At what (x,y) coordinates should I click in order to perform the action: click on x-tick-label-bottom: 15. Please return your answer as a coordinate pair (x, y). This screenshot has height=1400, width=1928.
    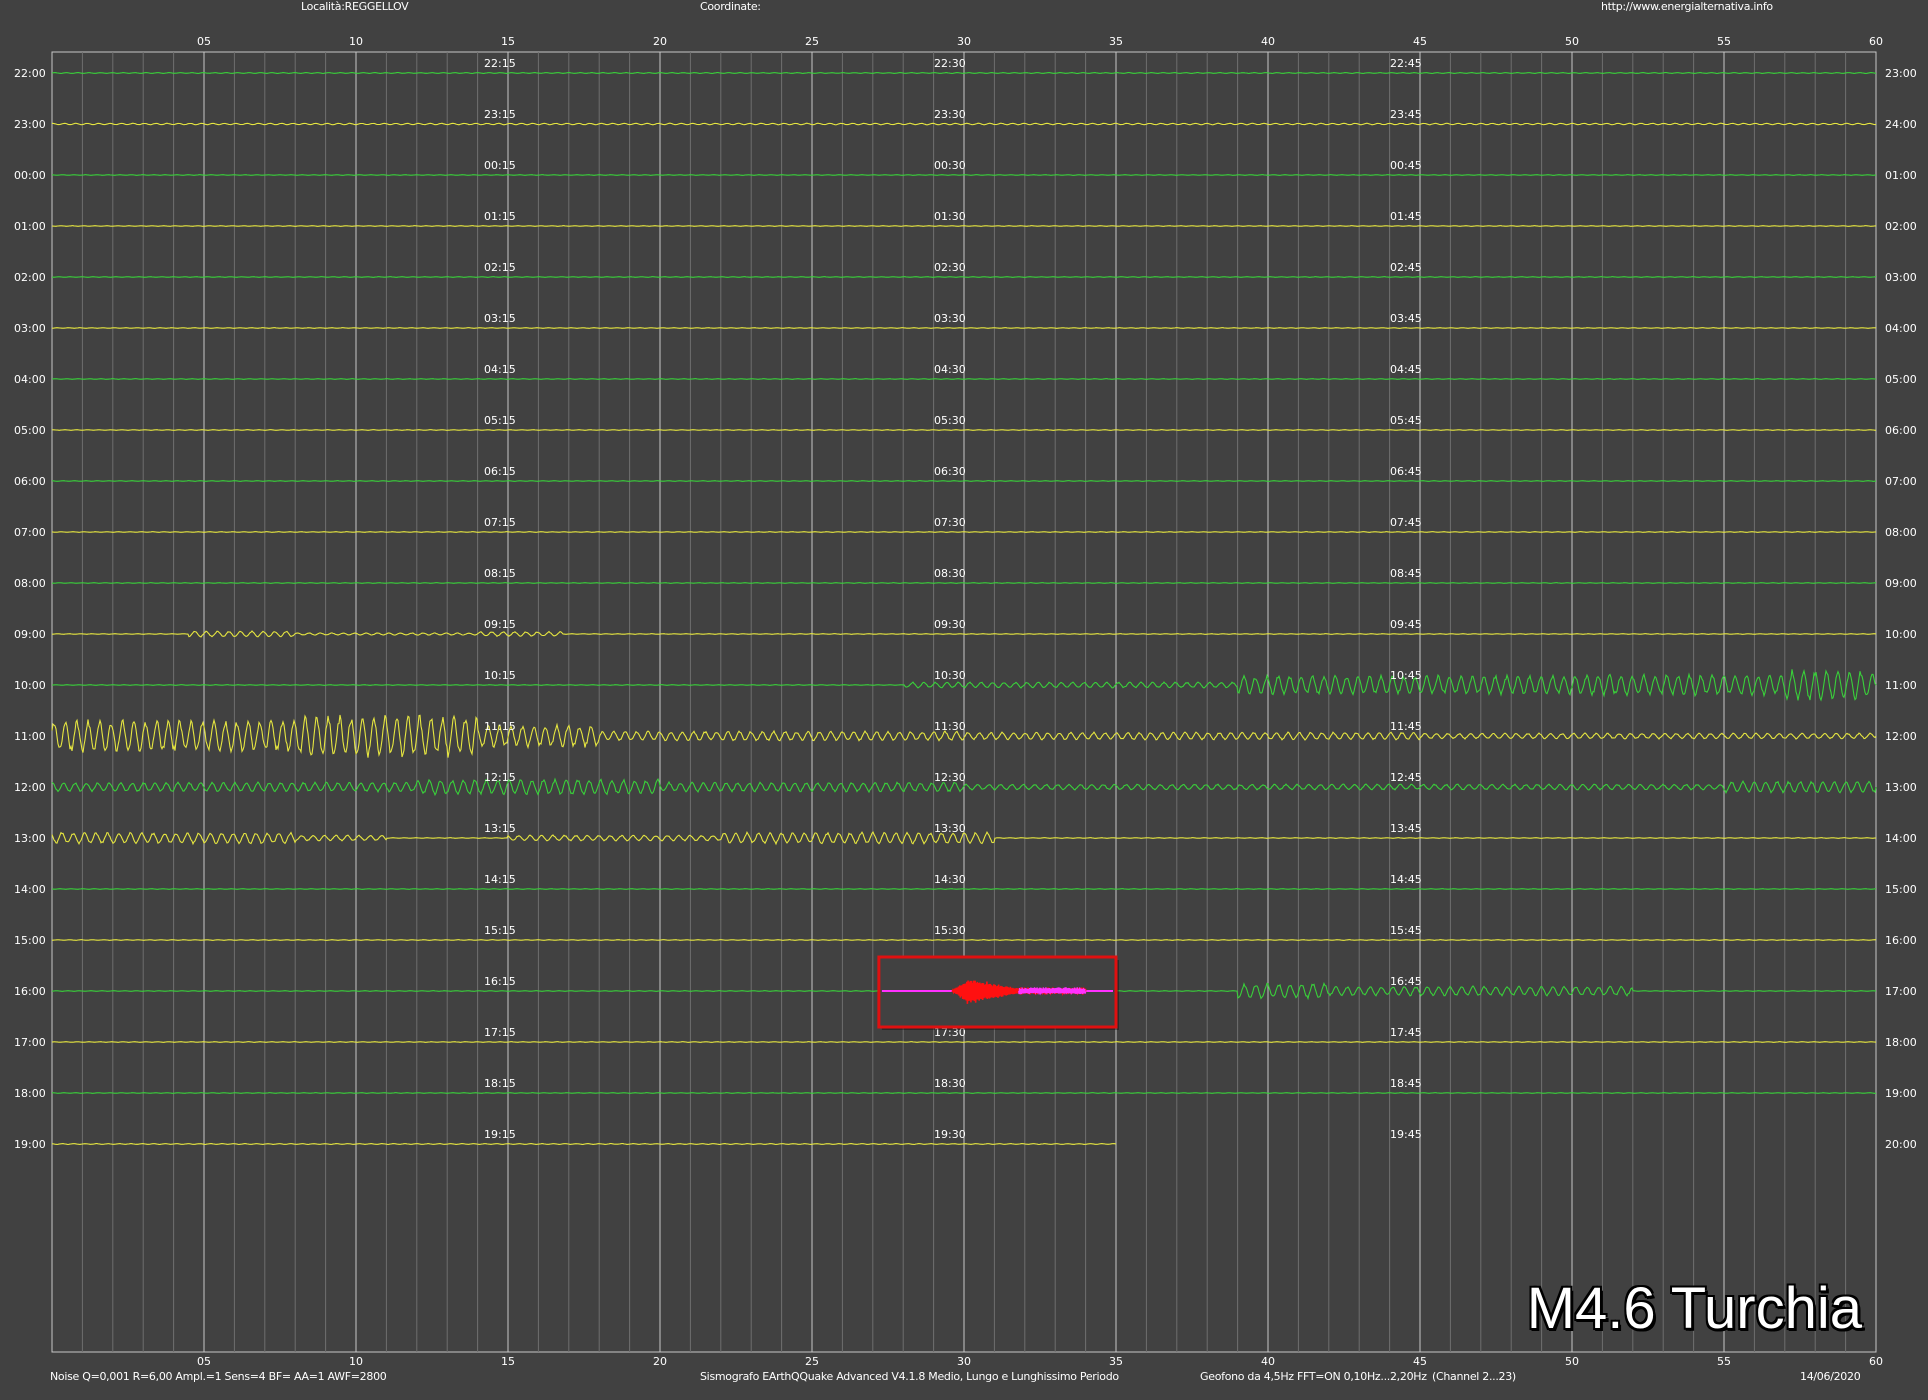
    Looking at the image, I should click on (508, 1361).